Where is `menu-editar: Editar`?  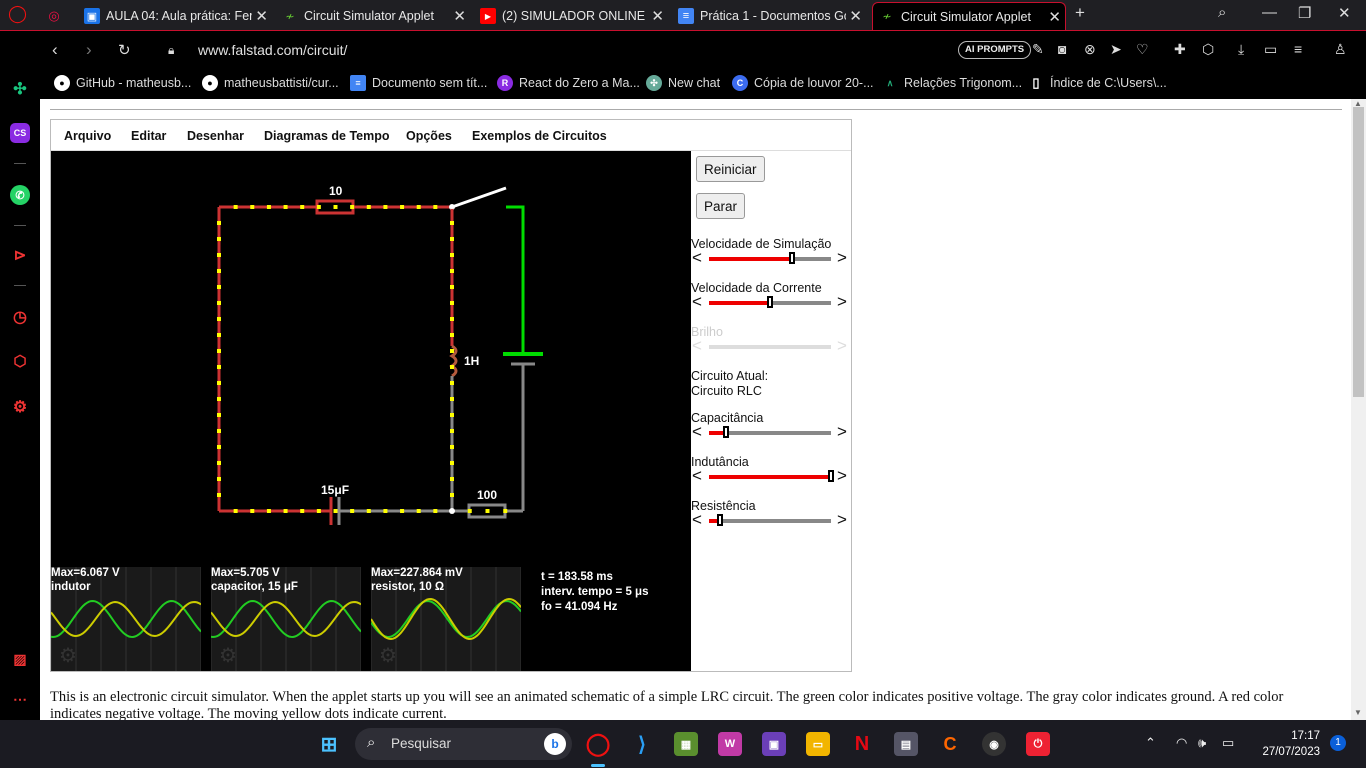 menu-editar: Editar is located at coordinates (148, 136).